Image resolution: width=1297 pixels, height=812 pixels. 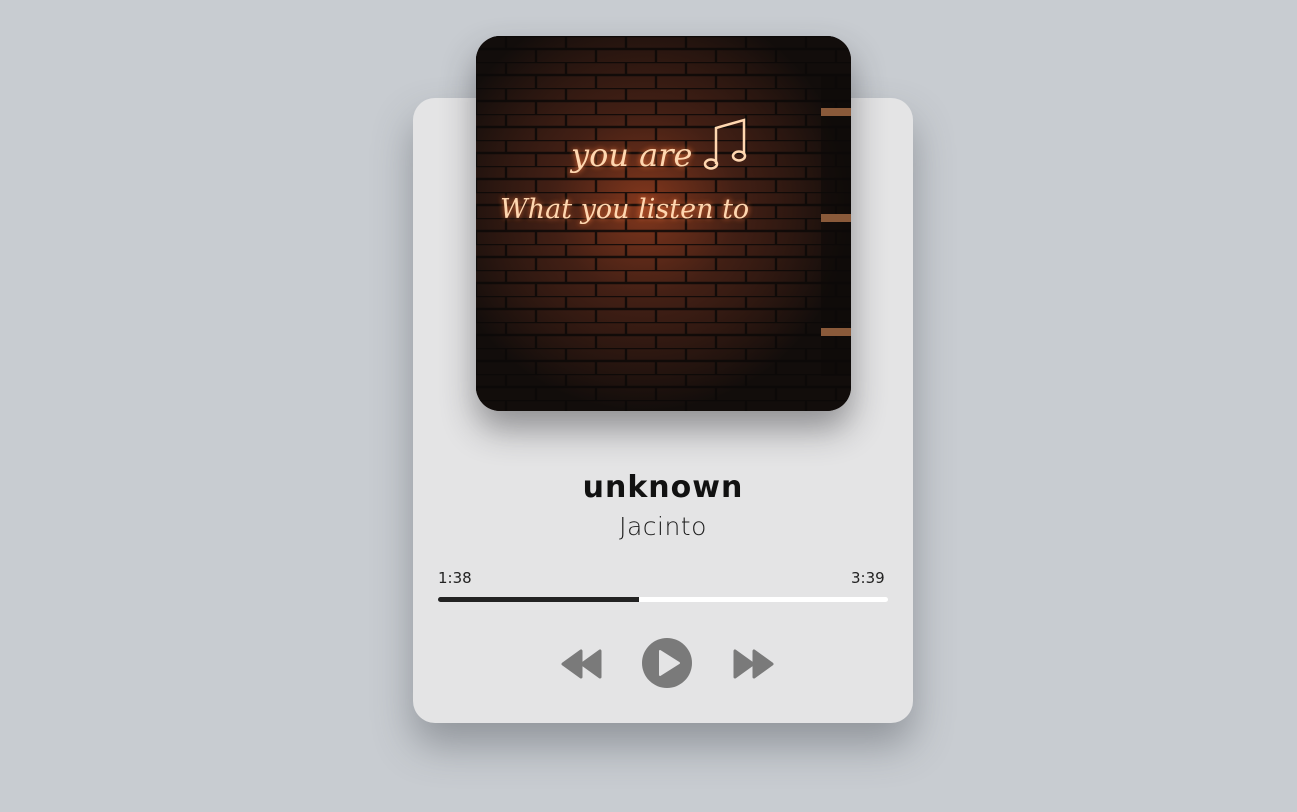 I want to click on previous-button, so click(x=583, y=664).